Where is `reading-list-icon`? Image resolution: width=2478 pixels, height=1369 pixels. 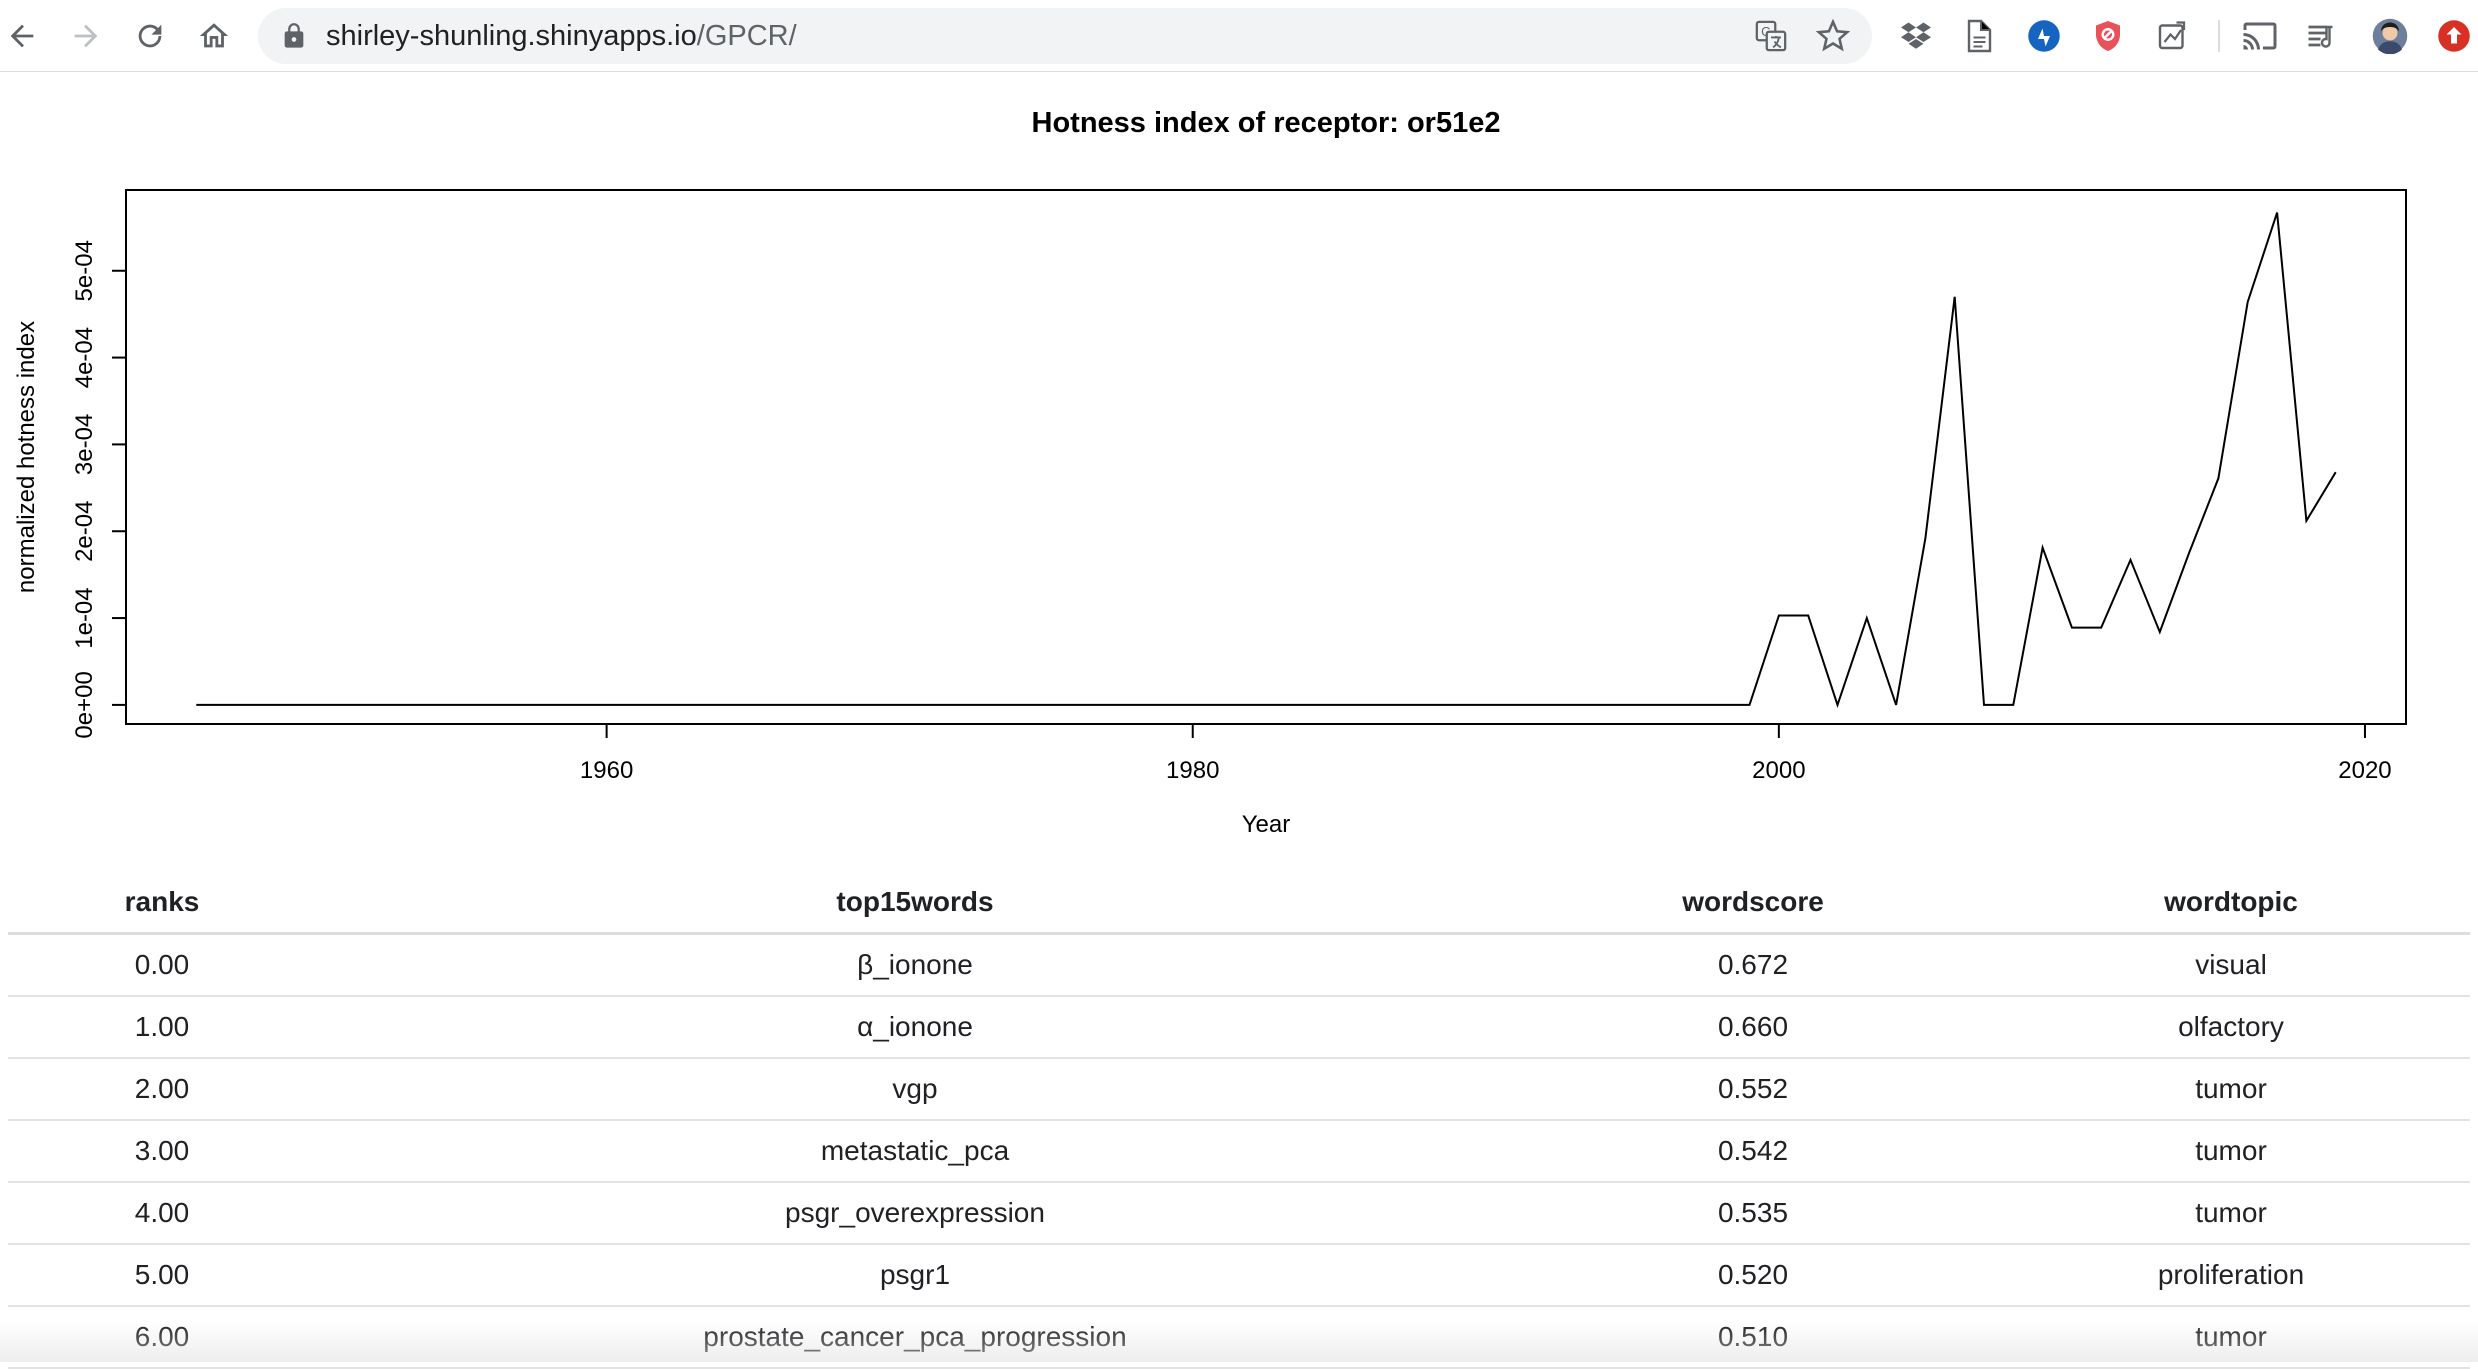
reading-list-icon is located at coordinates (2322, 36).